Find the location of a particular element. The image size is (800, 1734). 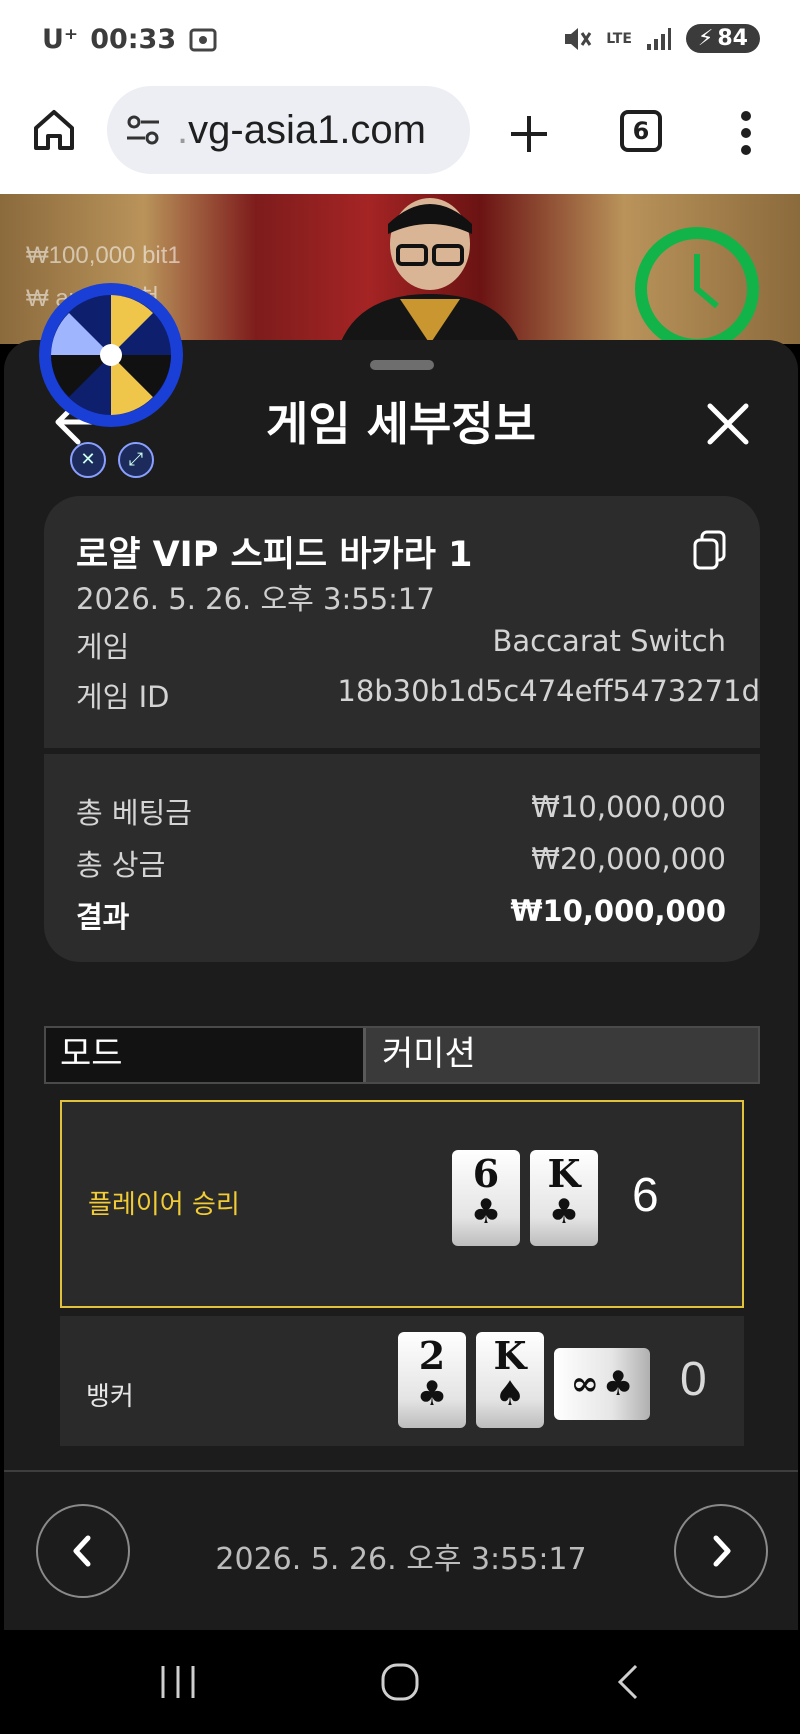

wheel-expand-icon: ⤢ is located at coordinates (136, 460).